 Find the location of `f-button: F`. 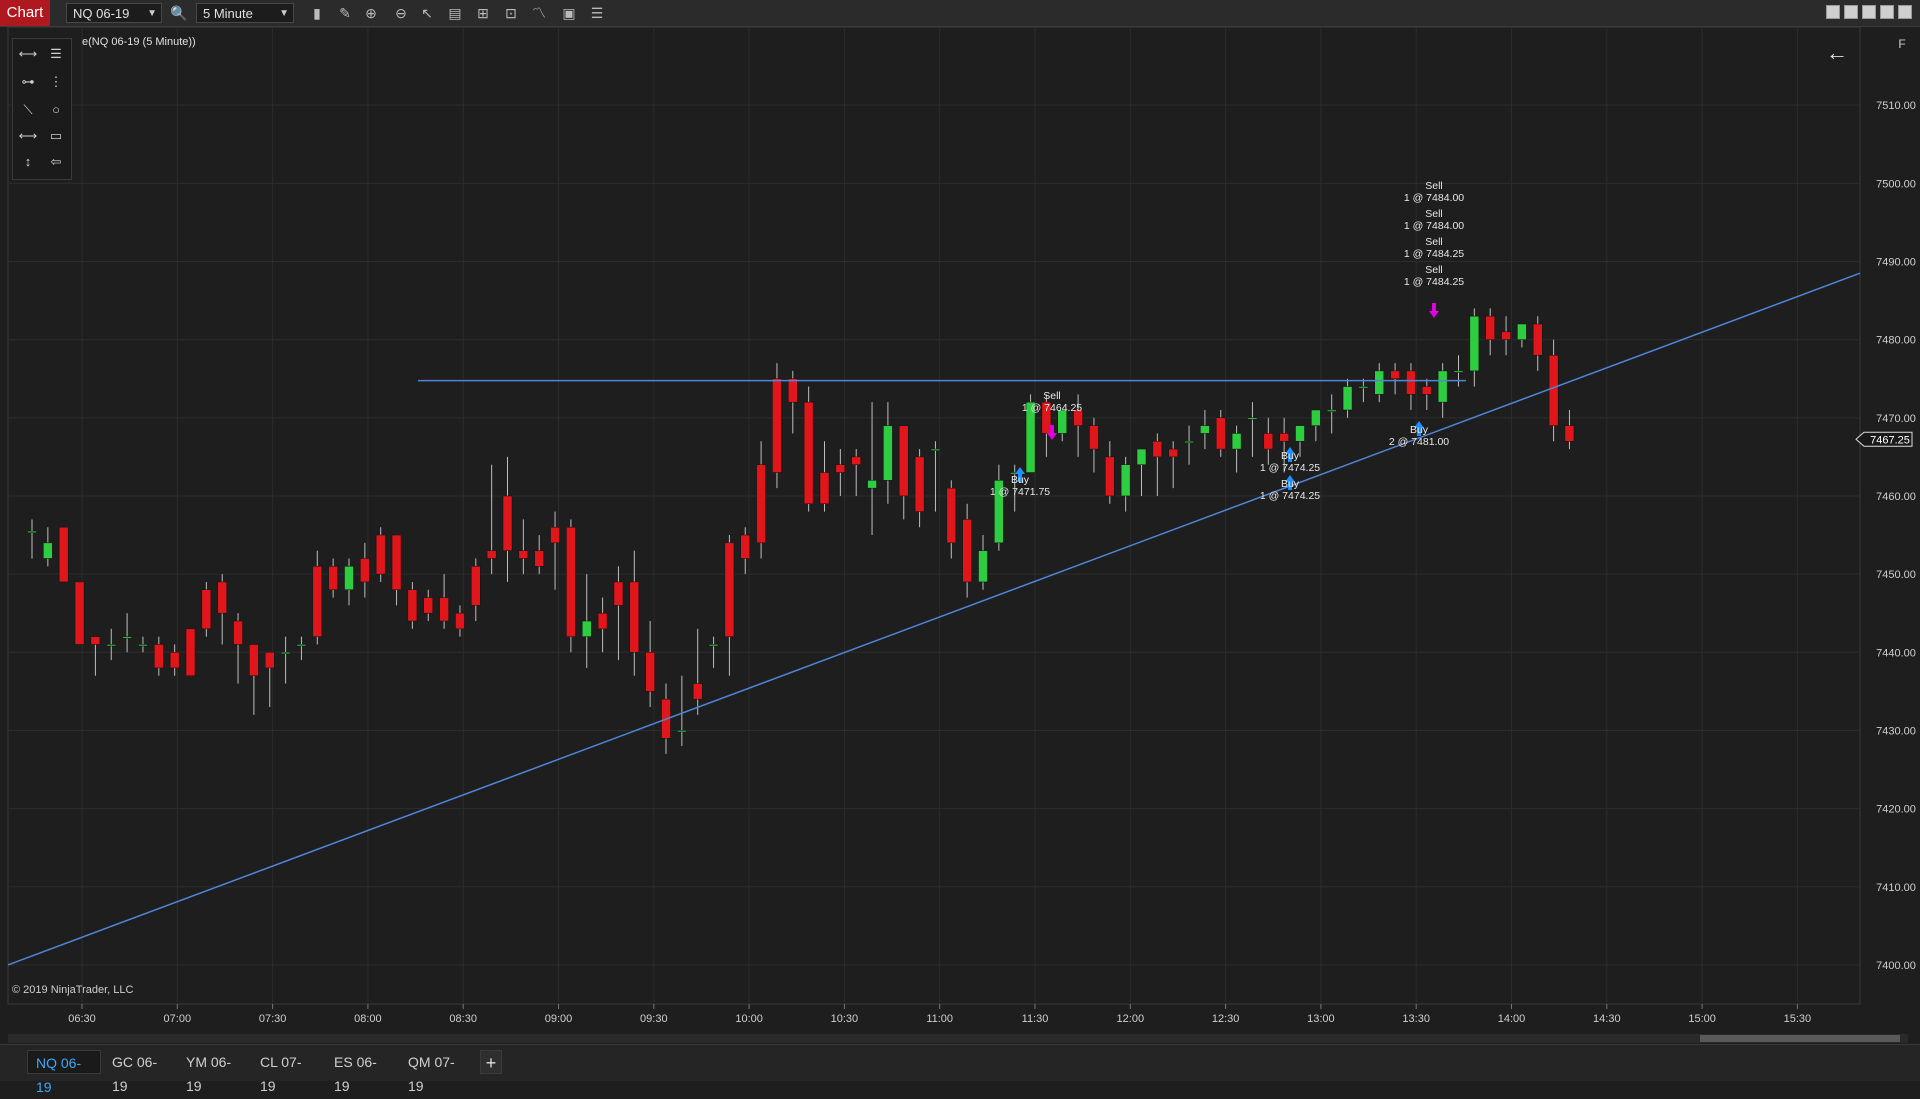

f-button: F is located at coordinates (1902, 44).